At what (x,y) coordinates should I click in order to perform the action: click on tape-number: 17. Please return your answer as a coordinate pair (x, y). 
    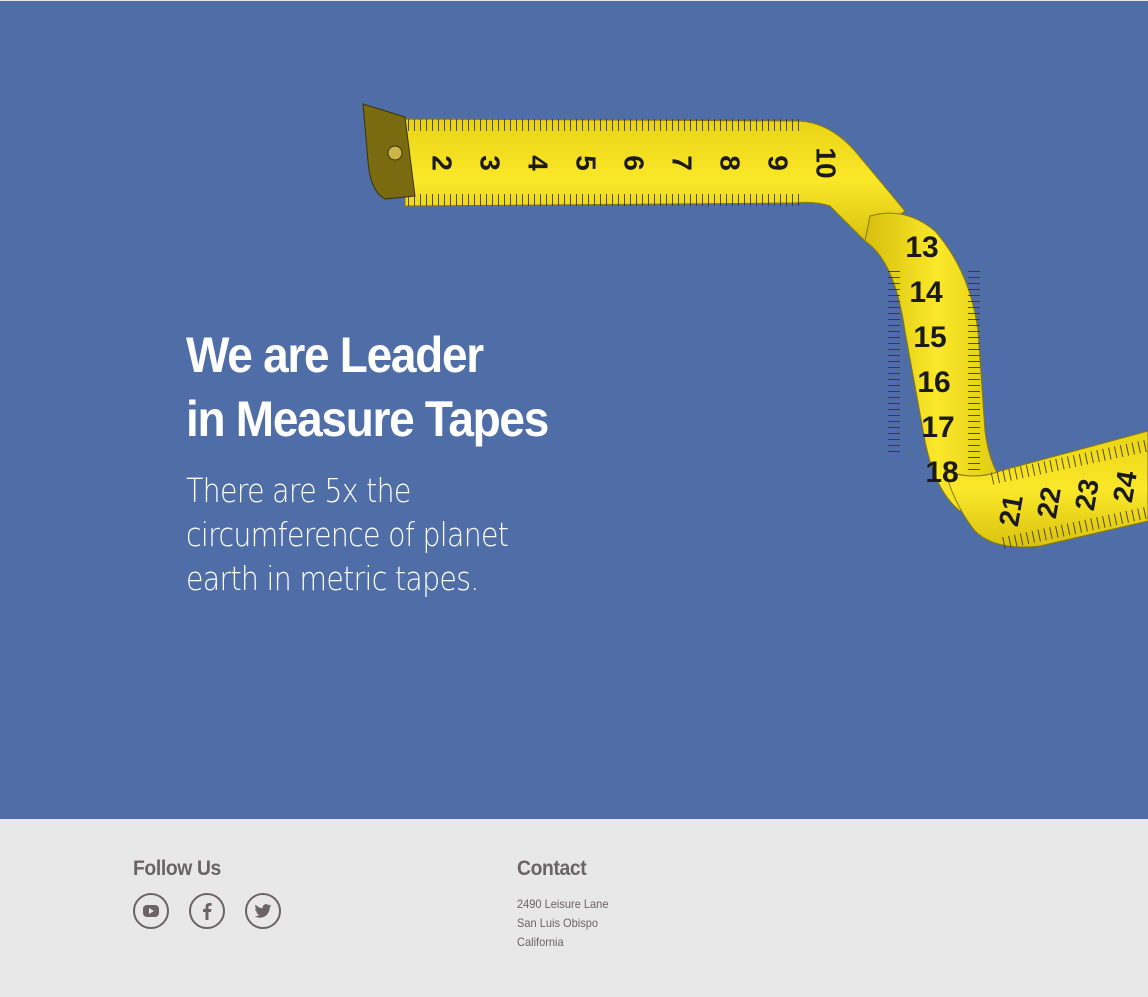
    Looking at the image, I should click on (937, 427).